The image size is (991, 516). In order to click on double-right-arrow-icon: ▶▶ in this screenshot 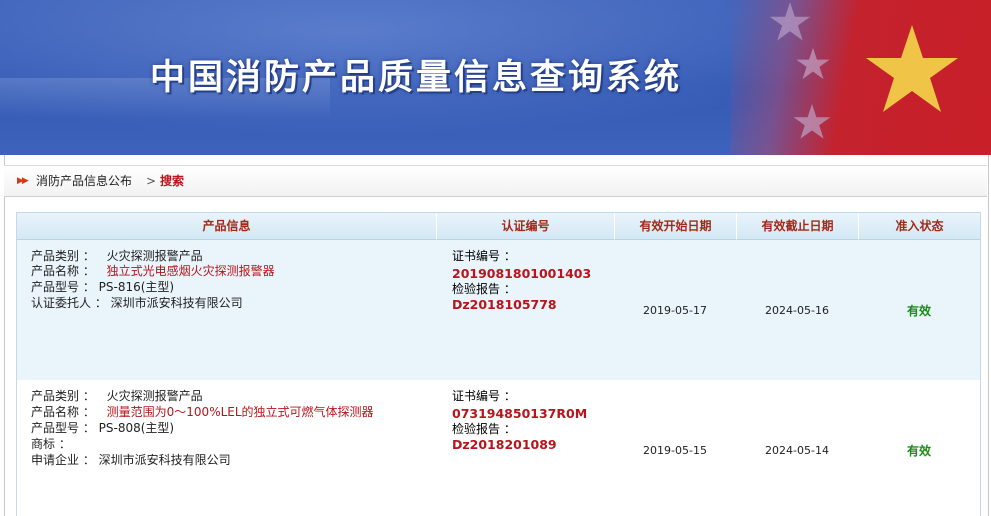, I will do `click(23, 181)`.